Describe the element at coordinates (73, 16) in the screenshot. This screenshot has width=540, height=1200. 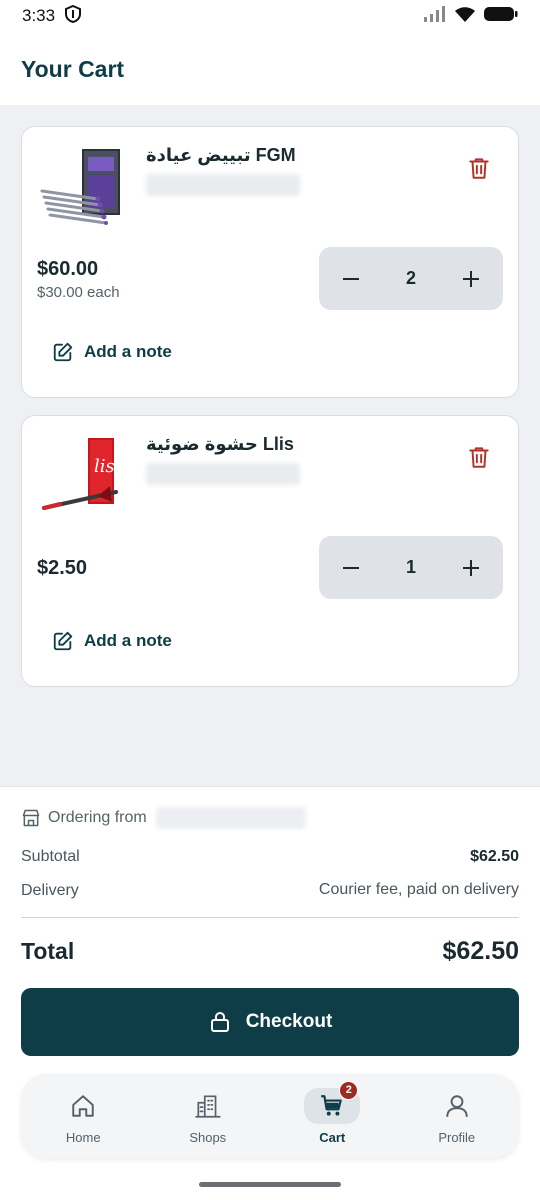
I see `shield-icon` at that location.